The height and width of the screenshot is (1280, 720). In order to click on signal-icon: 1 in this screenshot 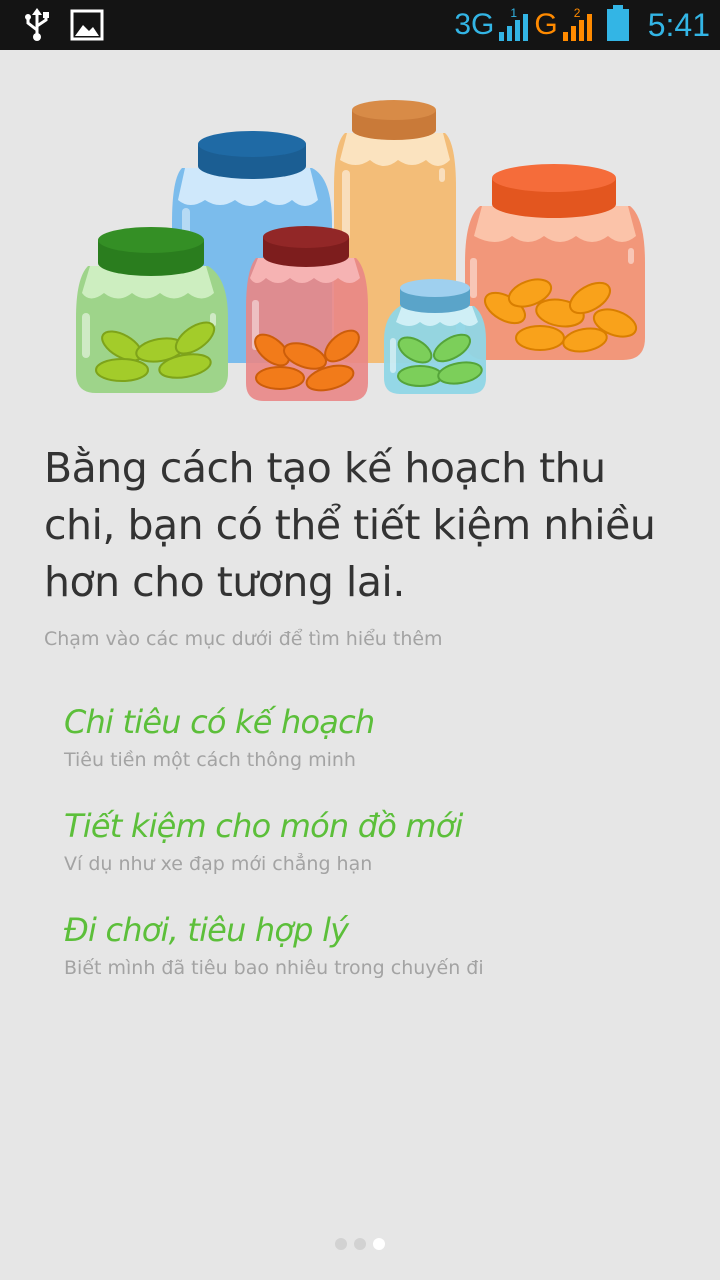, I will do `click(514, 24)`.